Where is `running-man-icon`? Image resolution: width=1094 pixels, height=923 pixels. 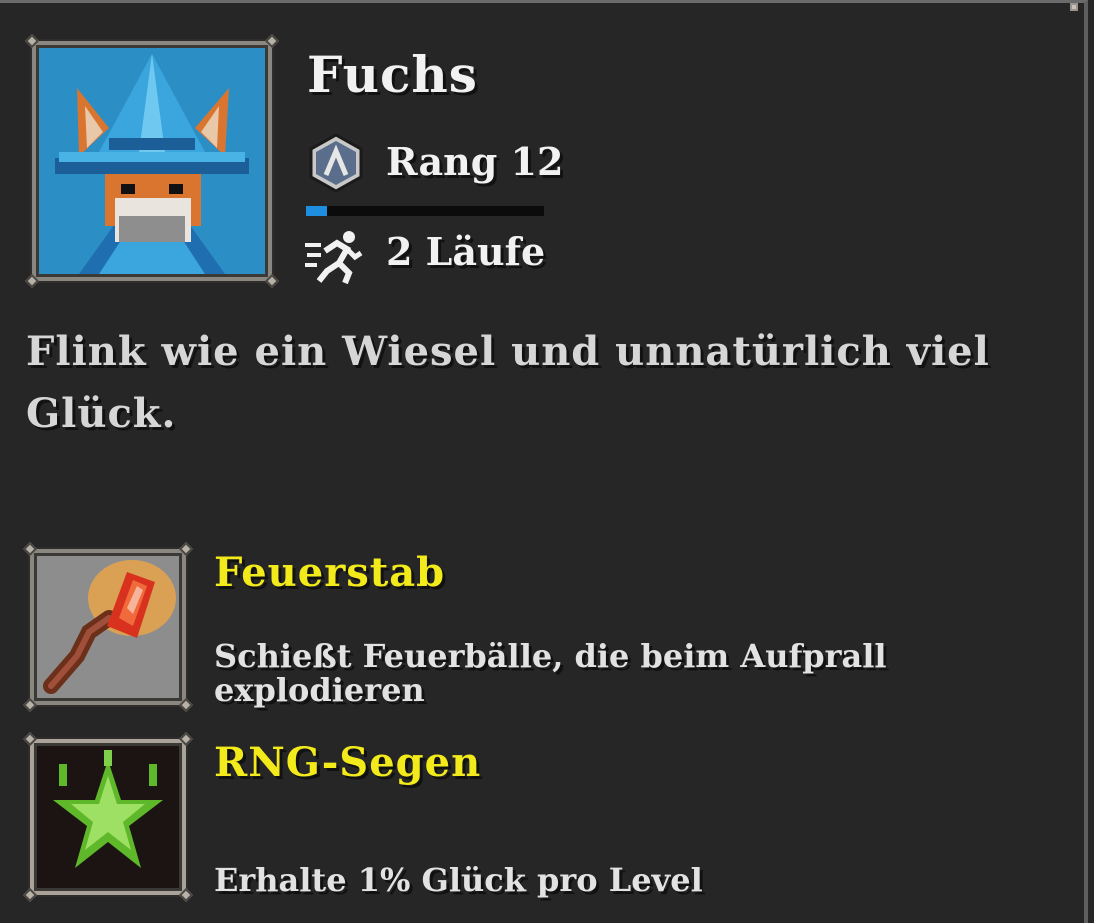
running-man-icon is located at coordinates (334, 258).